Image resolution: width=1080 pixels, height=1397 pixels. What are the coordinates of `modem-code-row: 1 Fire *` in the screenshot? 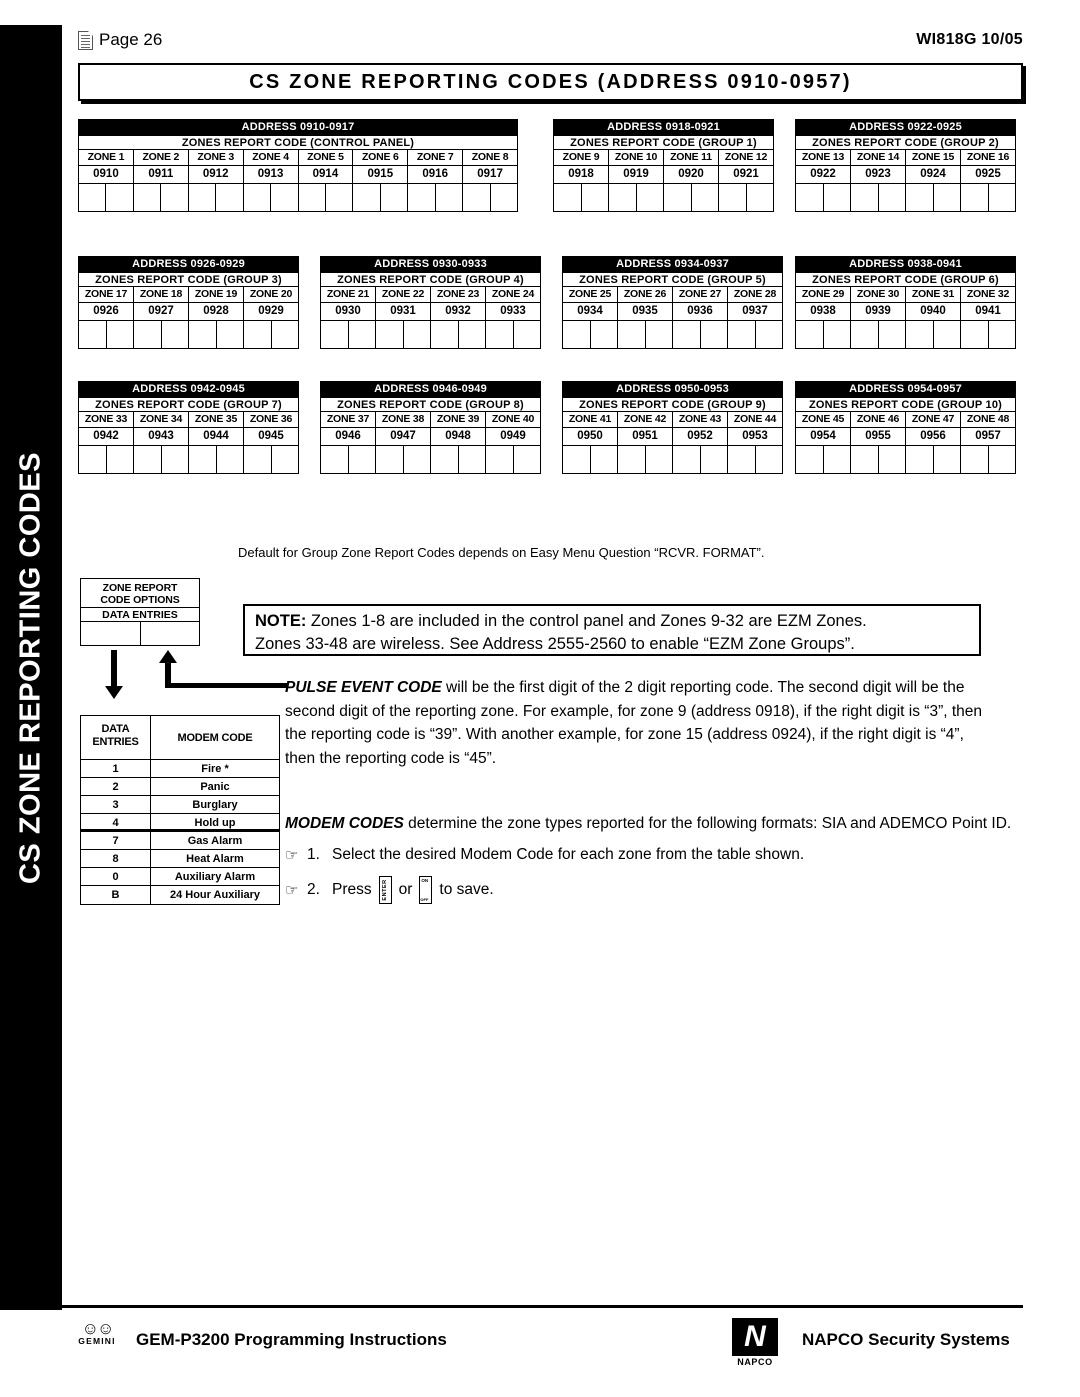 It's located at (180, 769).